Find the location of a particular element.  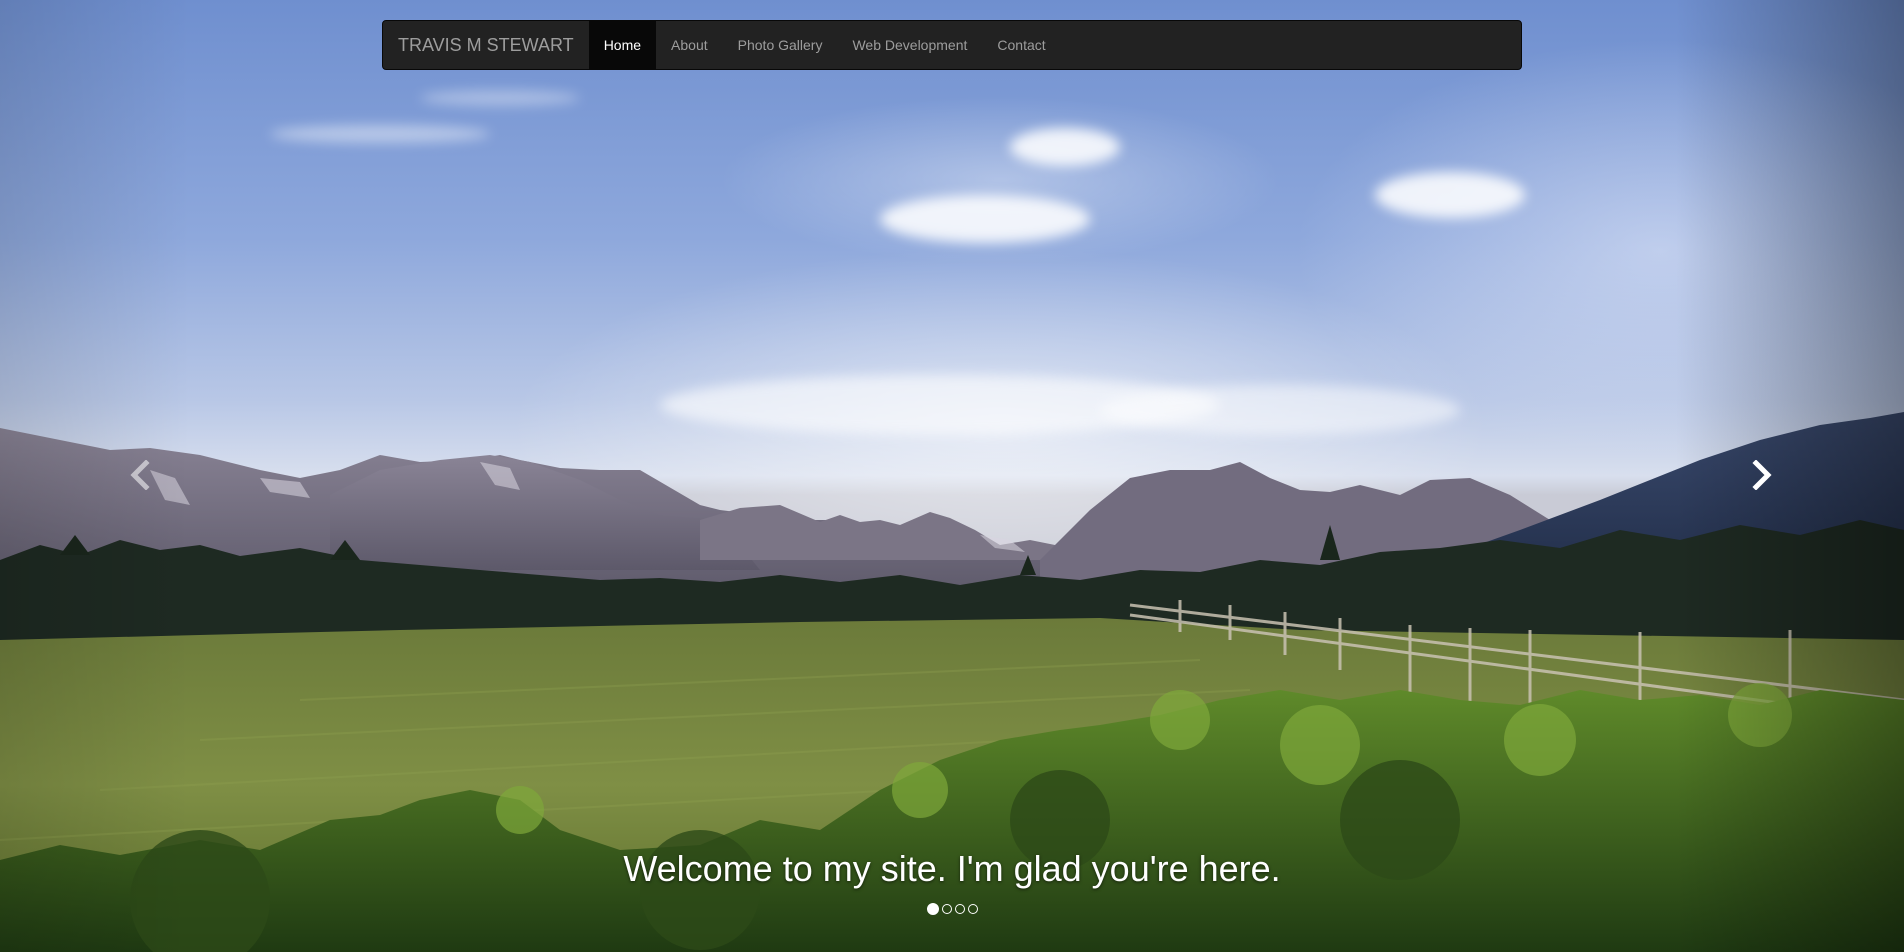

chevron-right-icon is located at coordinates (1762, 475).